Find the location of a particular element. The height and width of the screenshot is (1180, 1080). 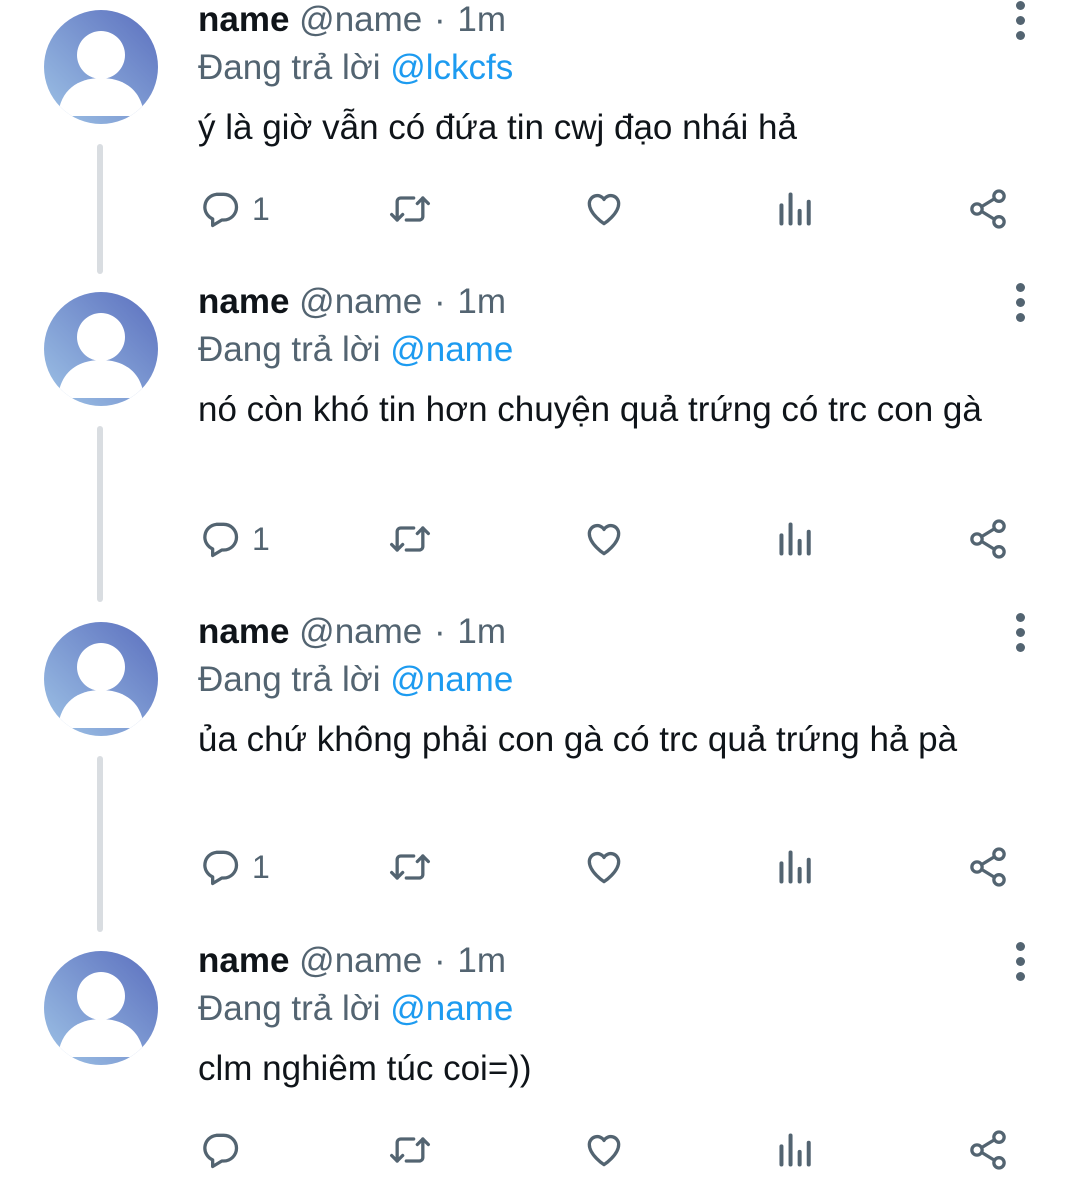

mention-link: @lckcfs is located at coordinates (451, 67).